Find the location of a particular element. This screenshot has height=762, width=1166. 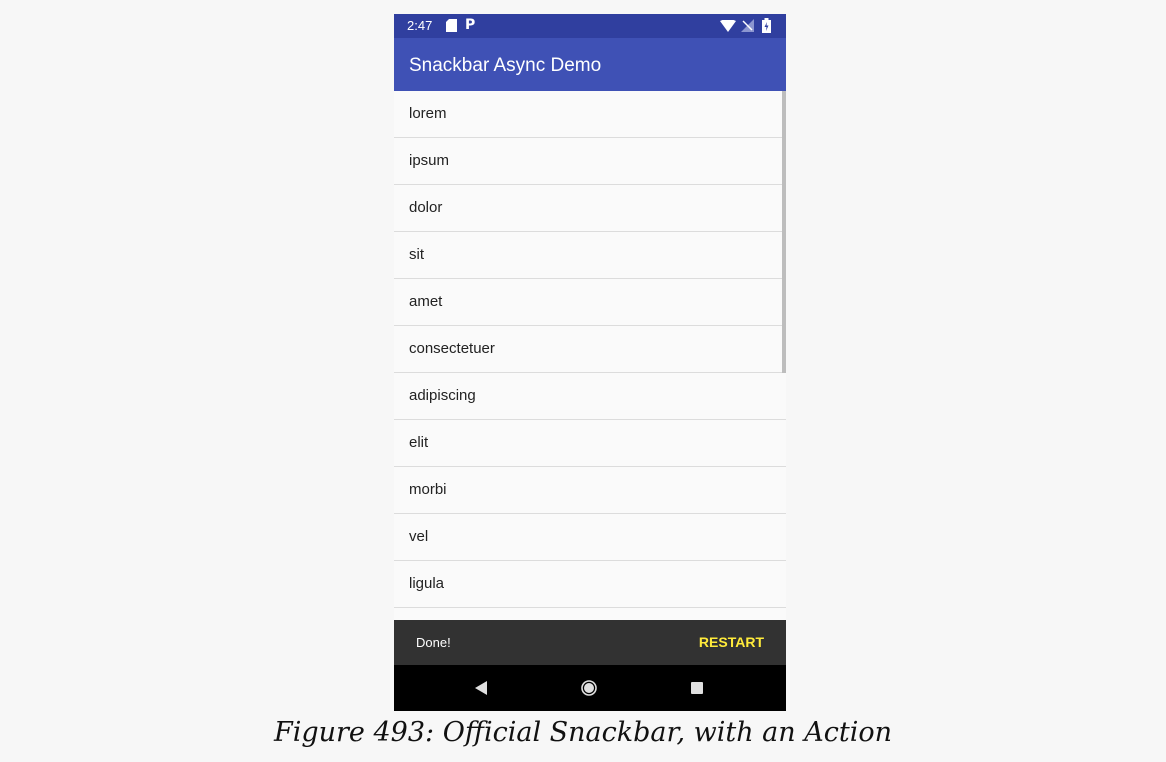

wifi-icon is located at coordinates (728, 26).